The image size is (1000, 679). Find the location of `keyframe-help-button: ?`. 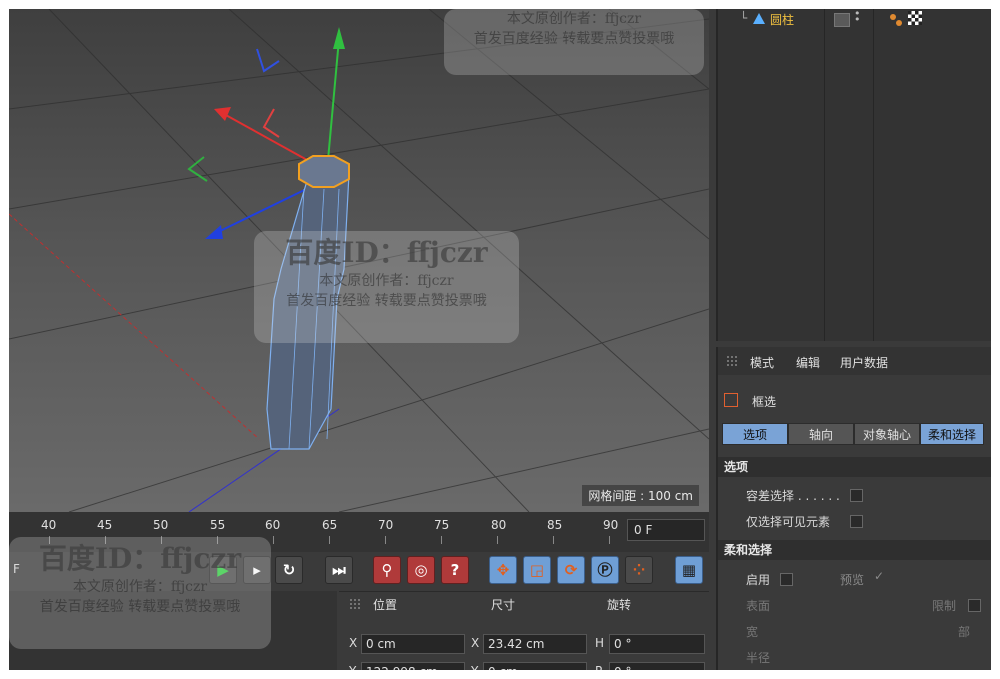

keyframe-help-button: ? is located at coordinates (455, 570).